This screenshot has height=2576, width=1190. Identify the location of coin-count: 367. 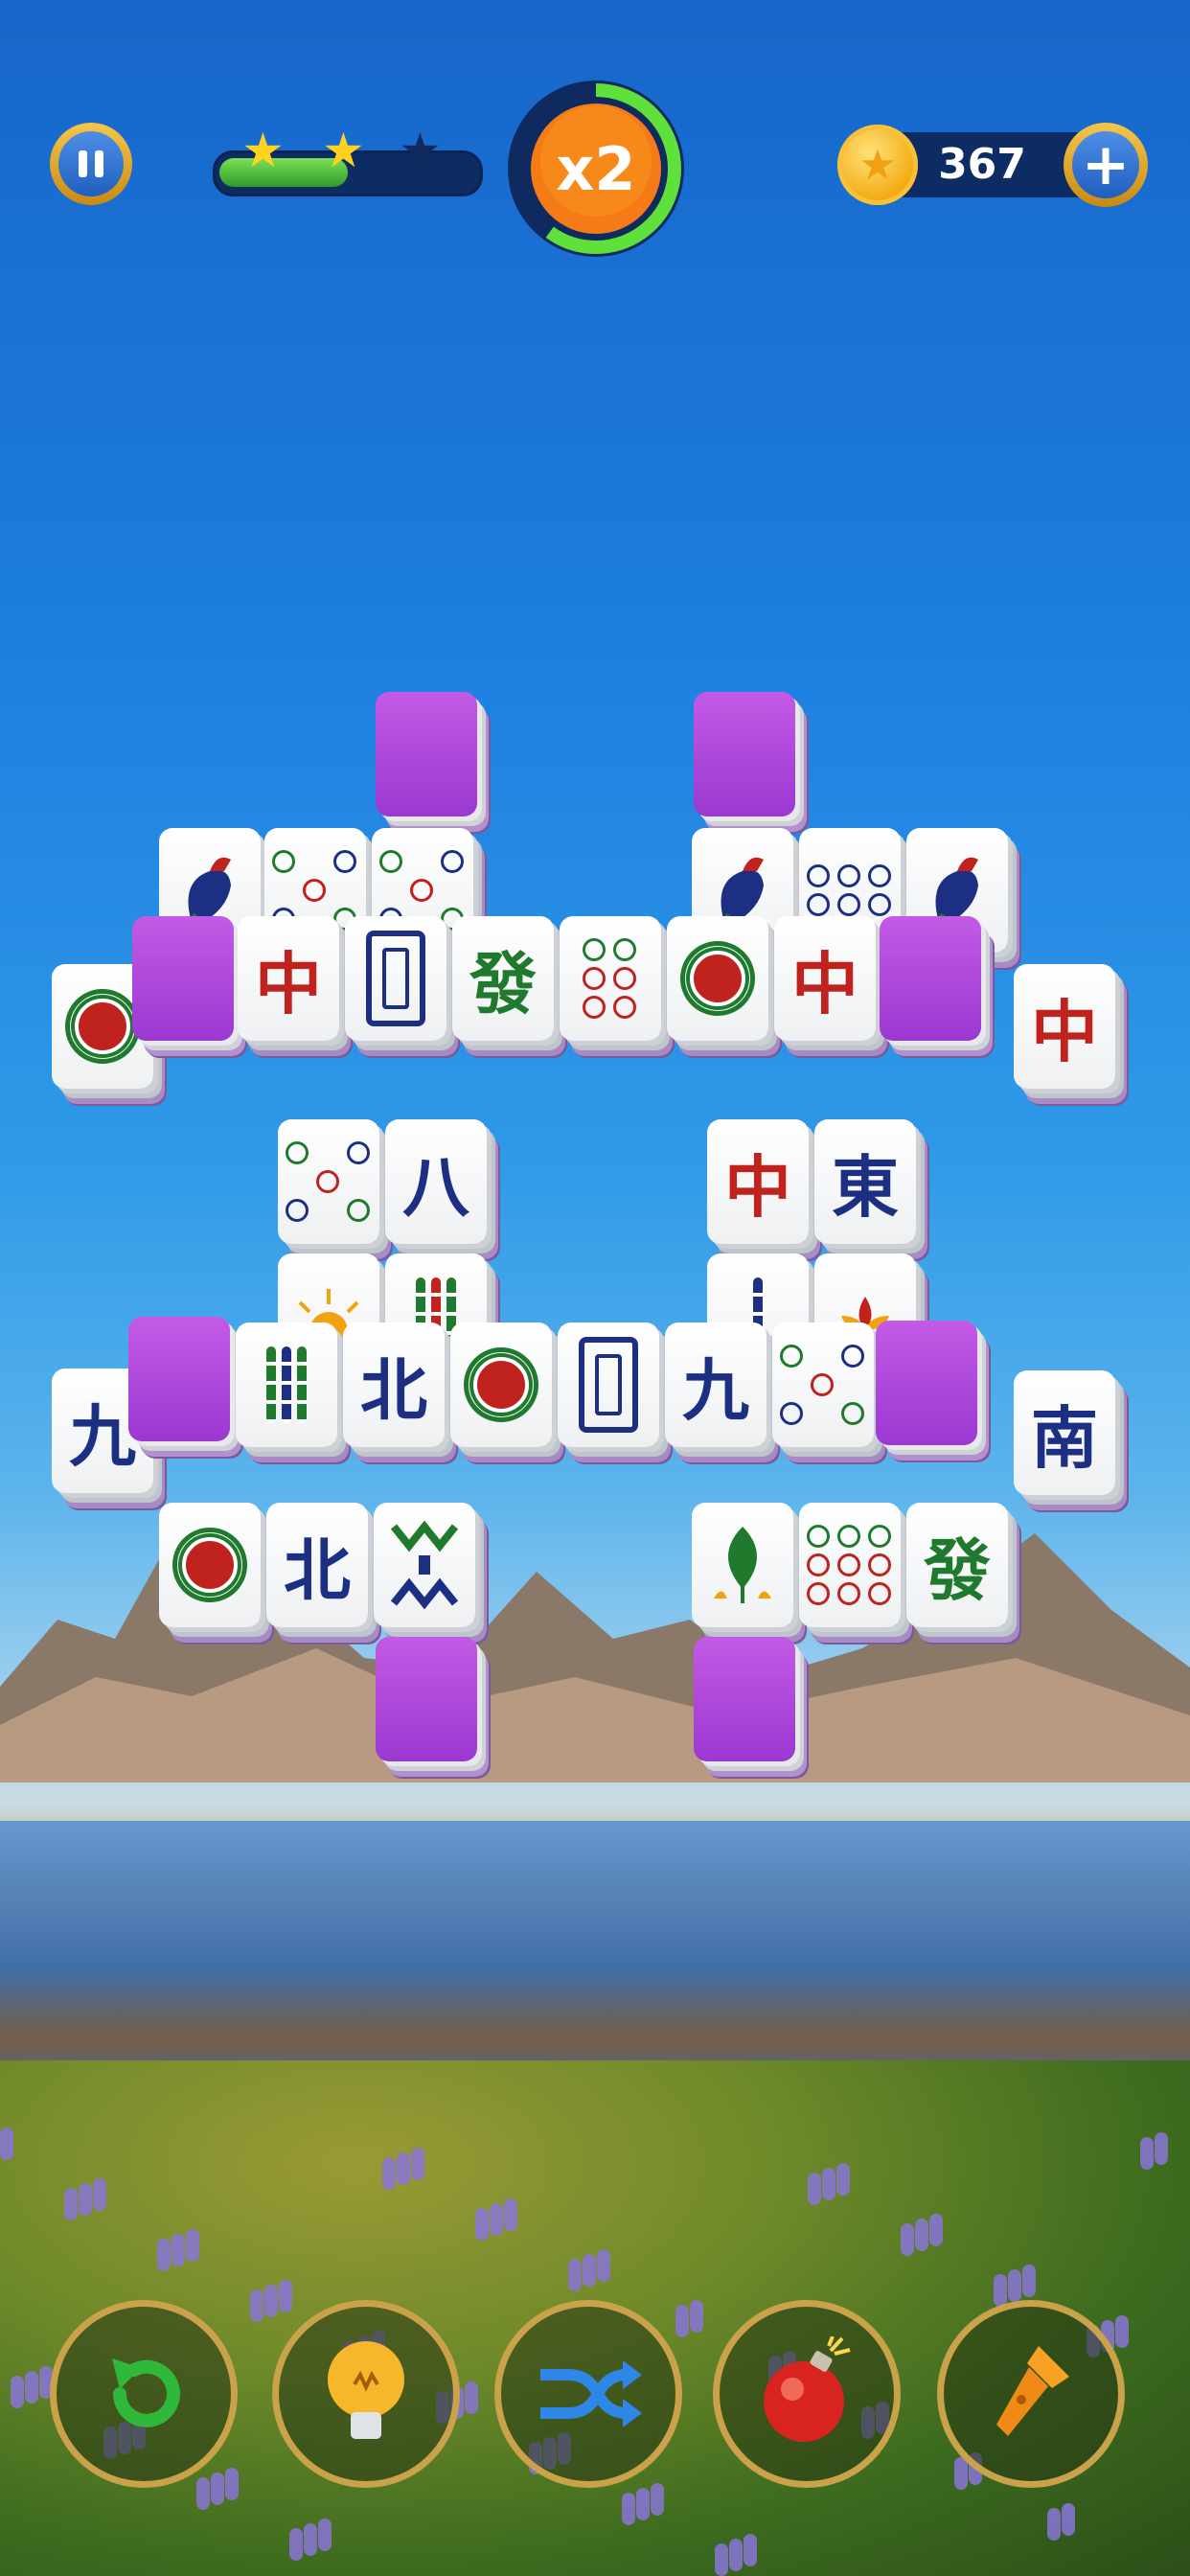
(982, 164).